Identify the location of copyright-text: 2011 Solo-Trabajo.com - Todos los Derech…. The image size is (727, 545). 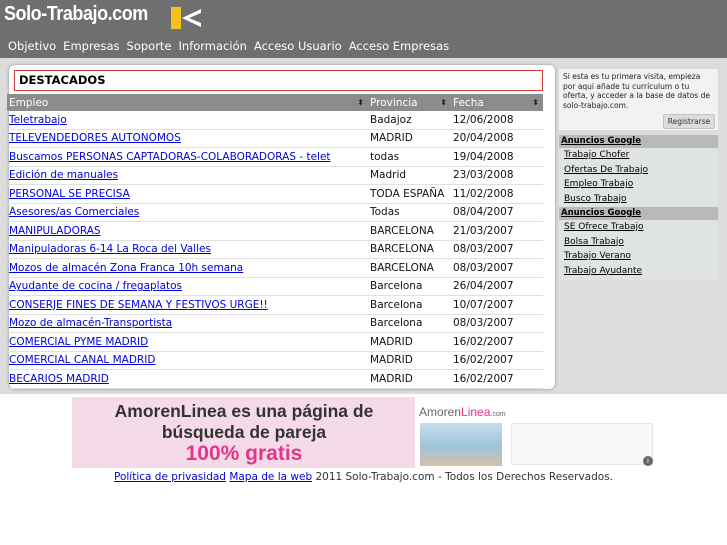
(464, 477).